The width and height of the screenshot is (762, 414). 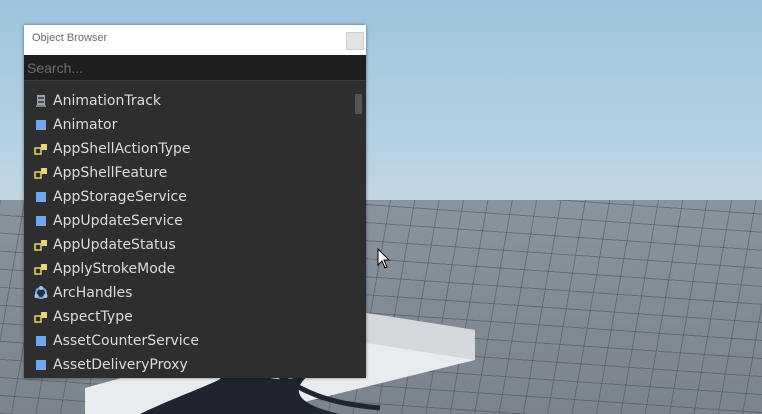 I want to click on list-item: AppShellActionType, so click(x=189, y=149).